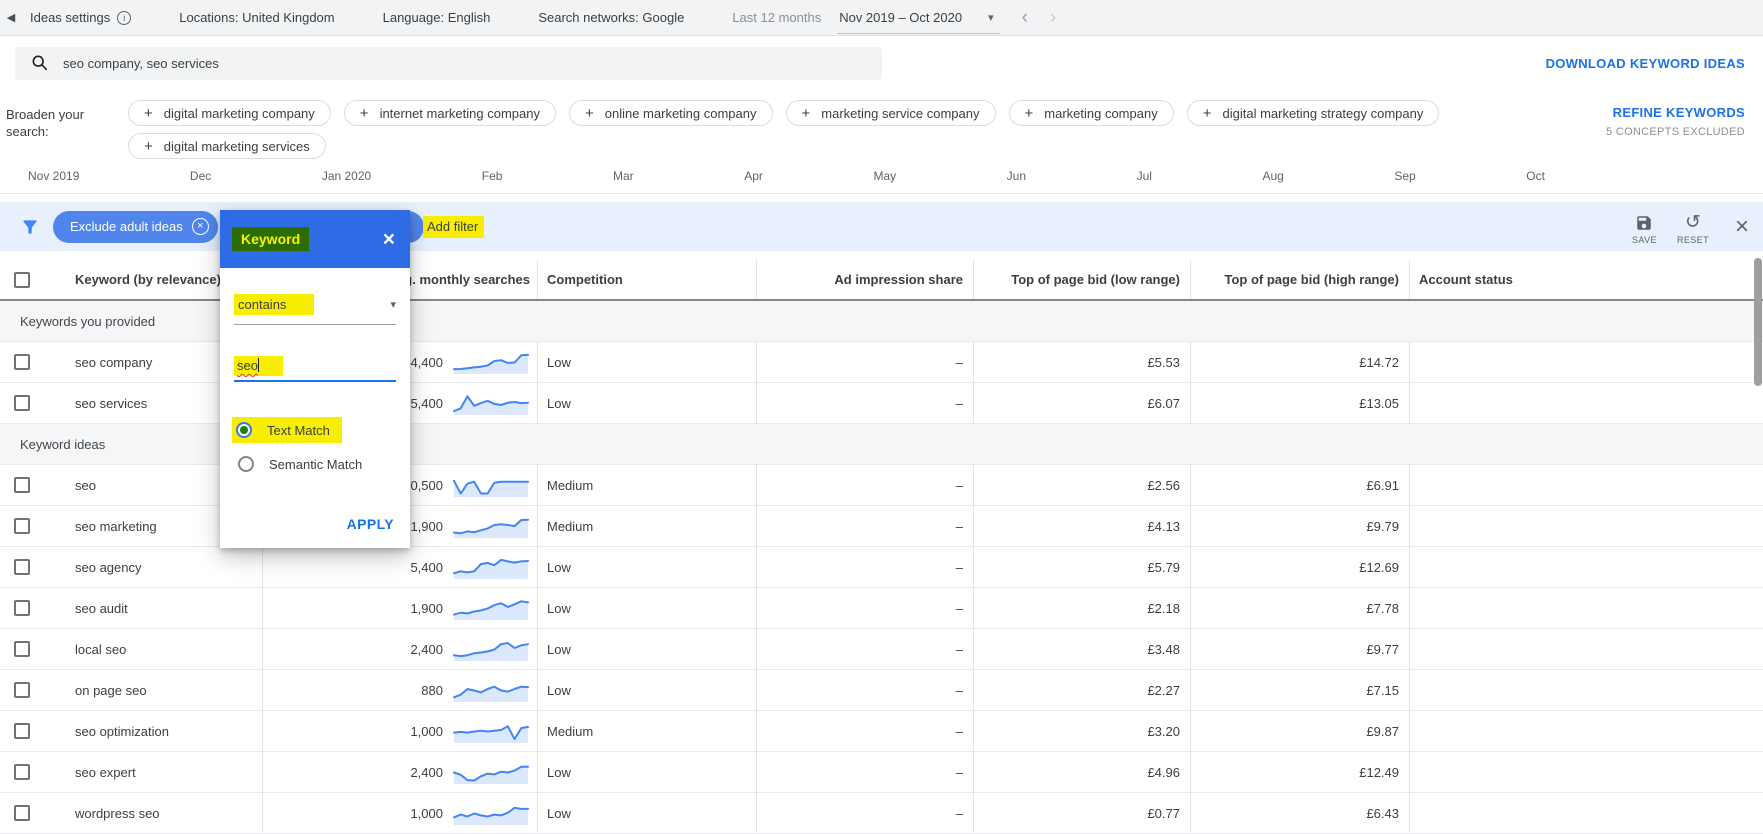  I want to click on apply-button: APPLY, so click(370, 524).